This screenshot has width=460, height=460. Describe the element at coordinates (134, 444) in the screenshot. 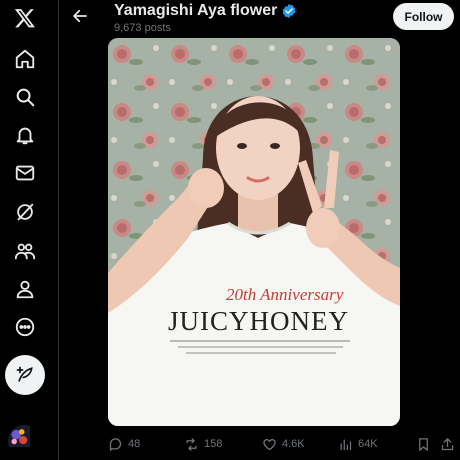

I see `reply-count: 48` at that location.